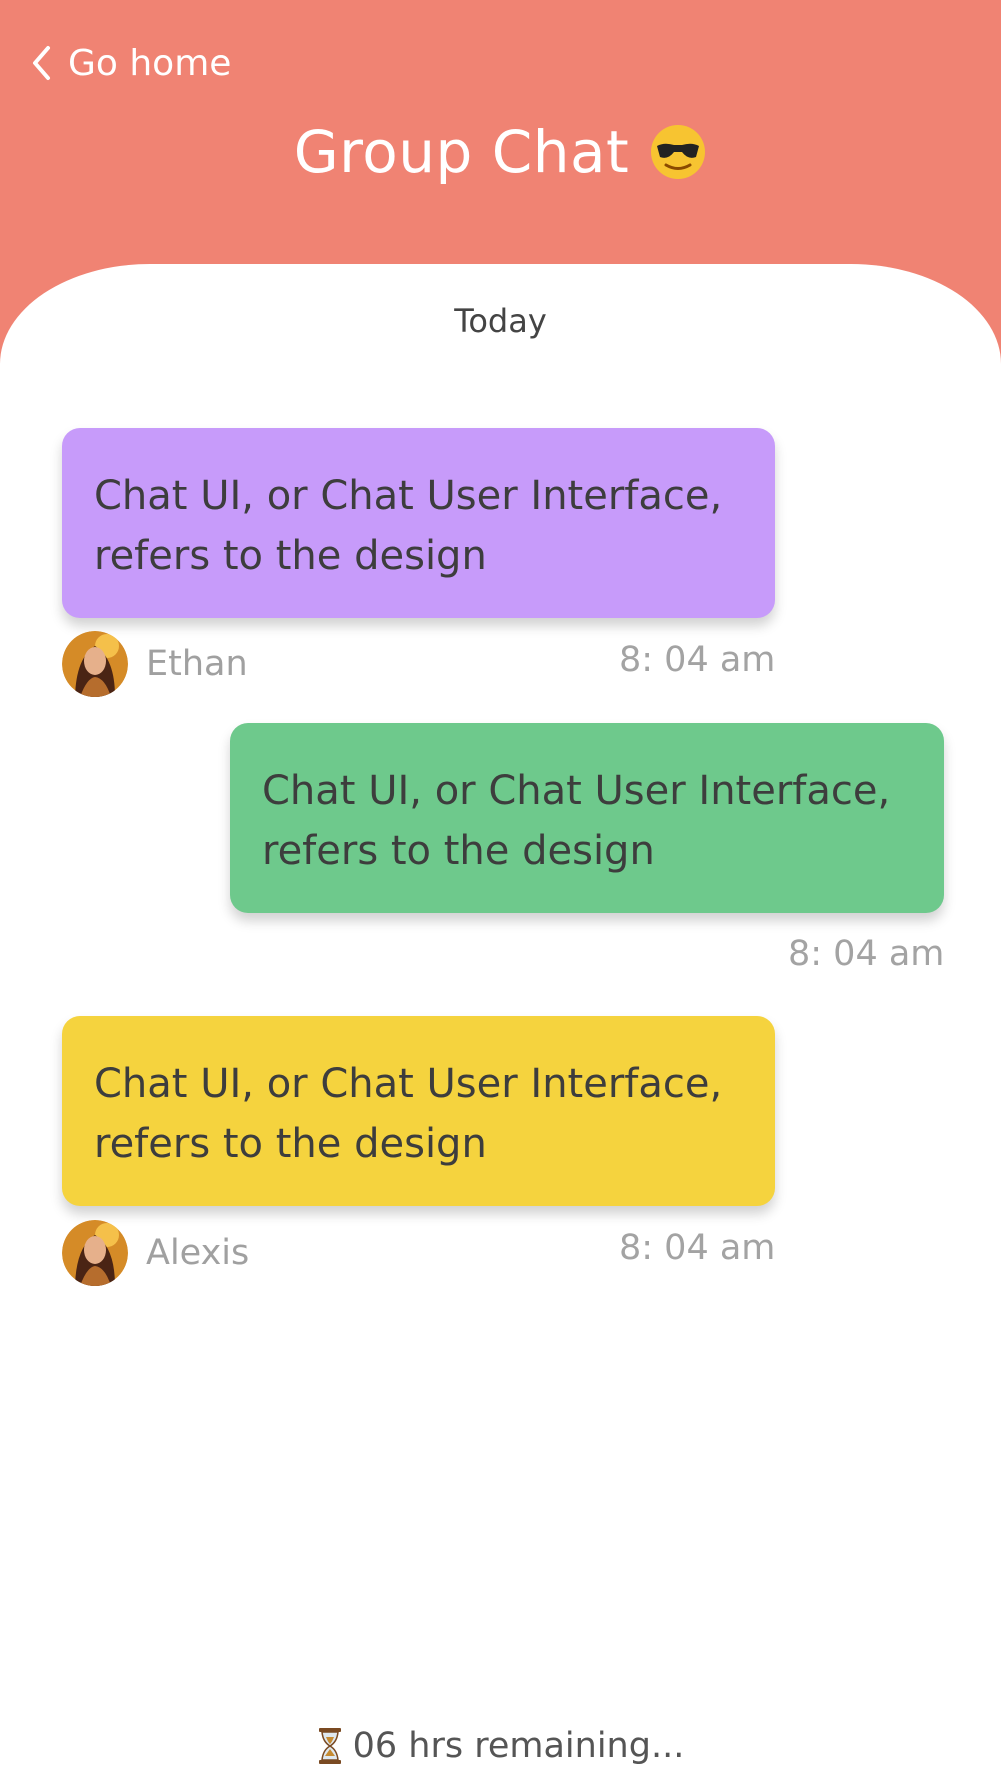 This screenshot has width=1001, height=1779. I want to click on message-sender: Alexis, so click(155, 1253).